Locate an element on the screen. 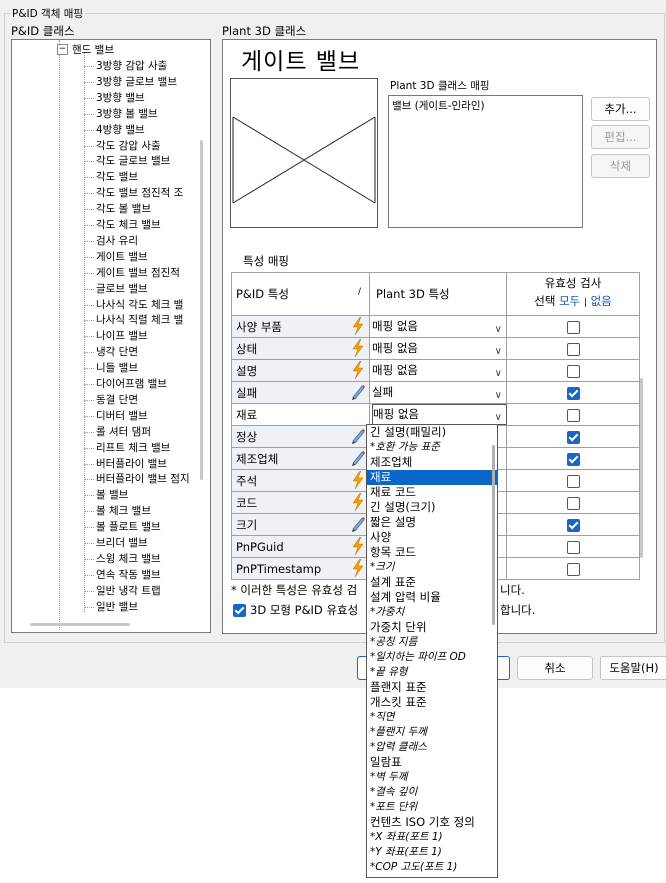 The width and height of the screenshot is (666, 883). pid-property-cell: 사양 부품 is located at coordinates (300, 326).